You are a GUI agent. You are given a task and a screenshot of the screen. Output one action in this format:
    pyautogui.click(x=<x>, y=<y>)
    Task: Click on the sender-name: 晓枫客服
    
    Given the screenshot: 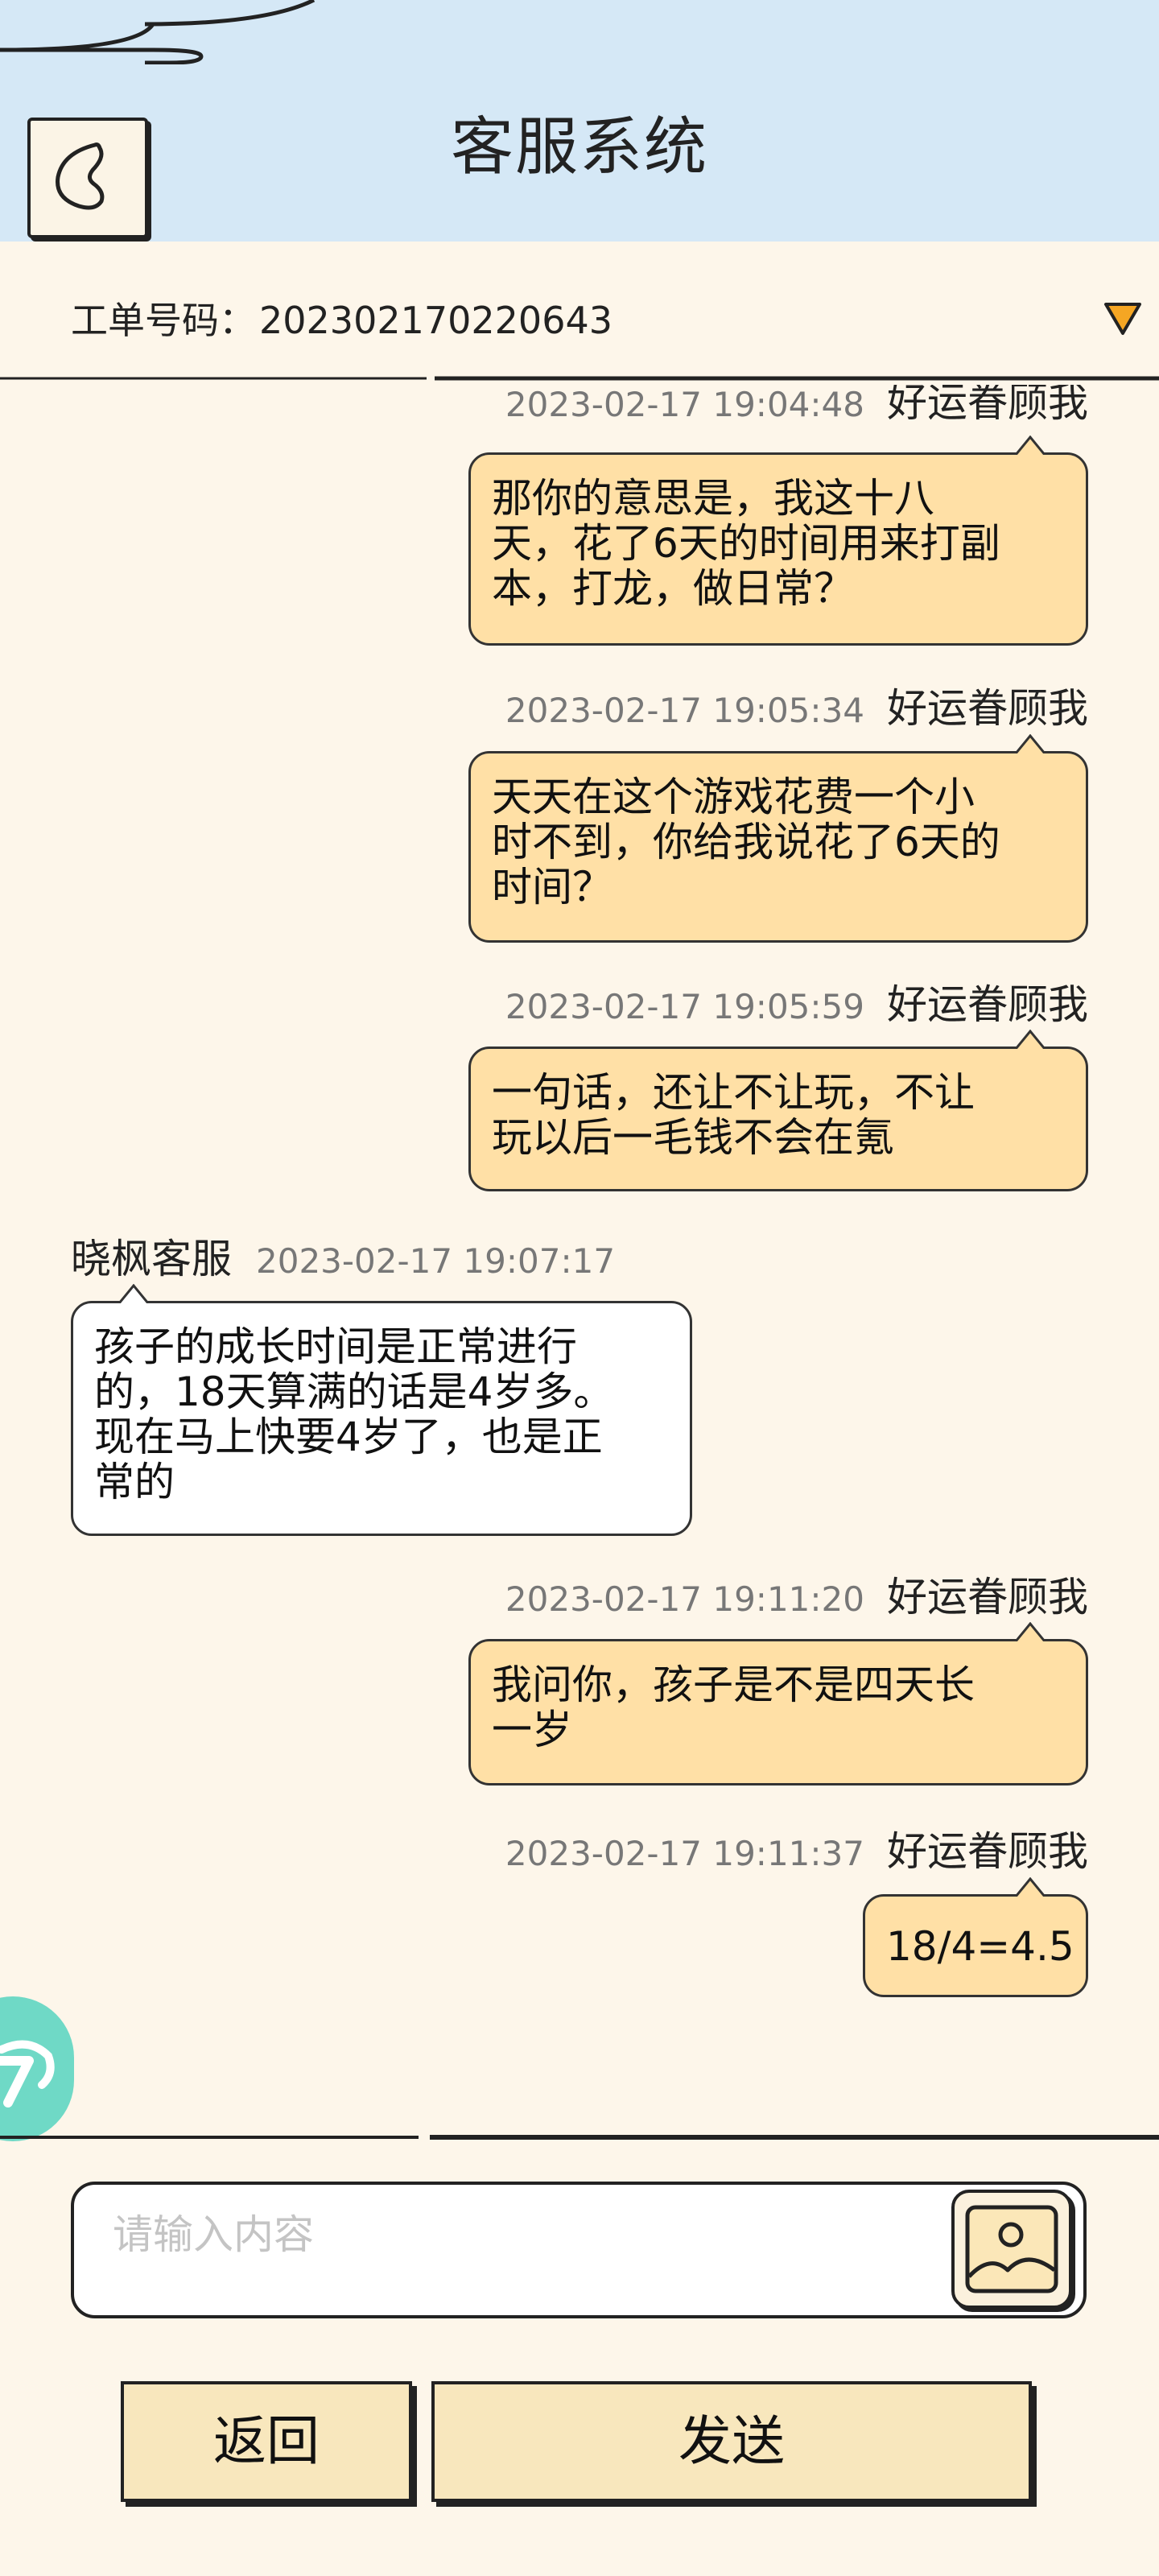 What is the action you would take?
    pyautogui.click(x=151, y=1259)
    